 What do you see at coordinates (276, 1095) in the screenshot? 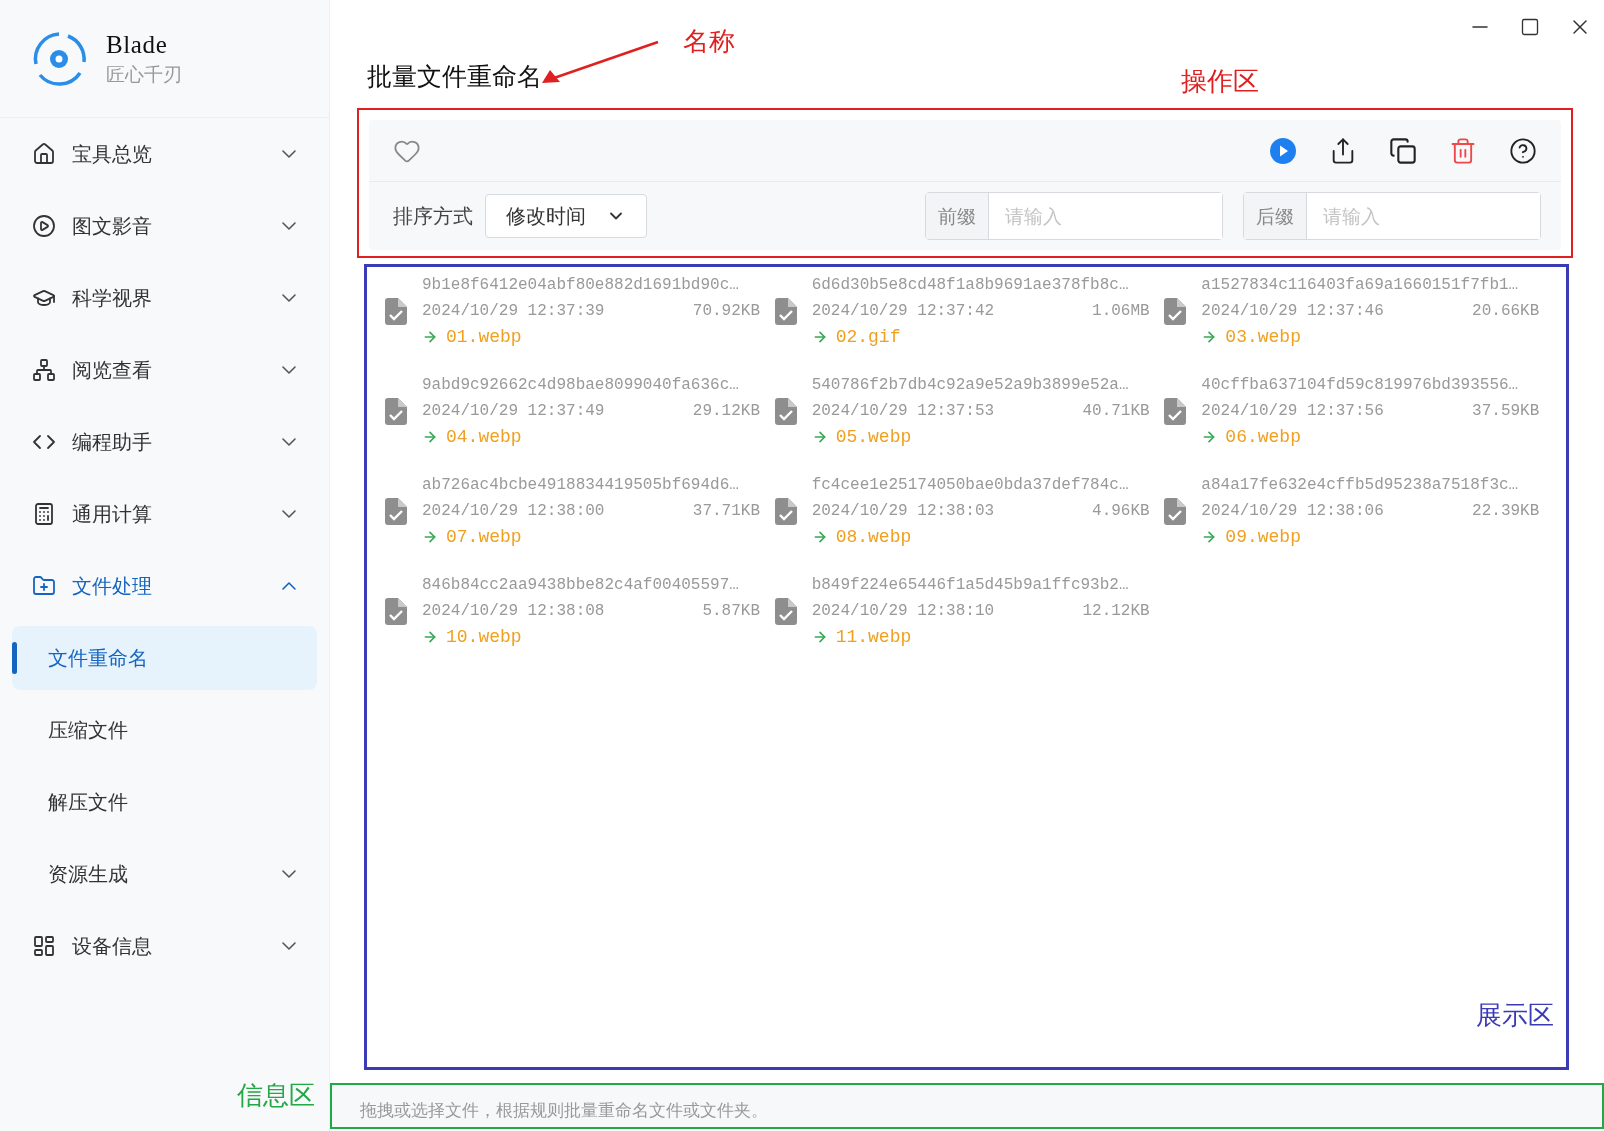
I see `annotation-label: 信息区` at bounding box center [276, 1095].